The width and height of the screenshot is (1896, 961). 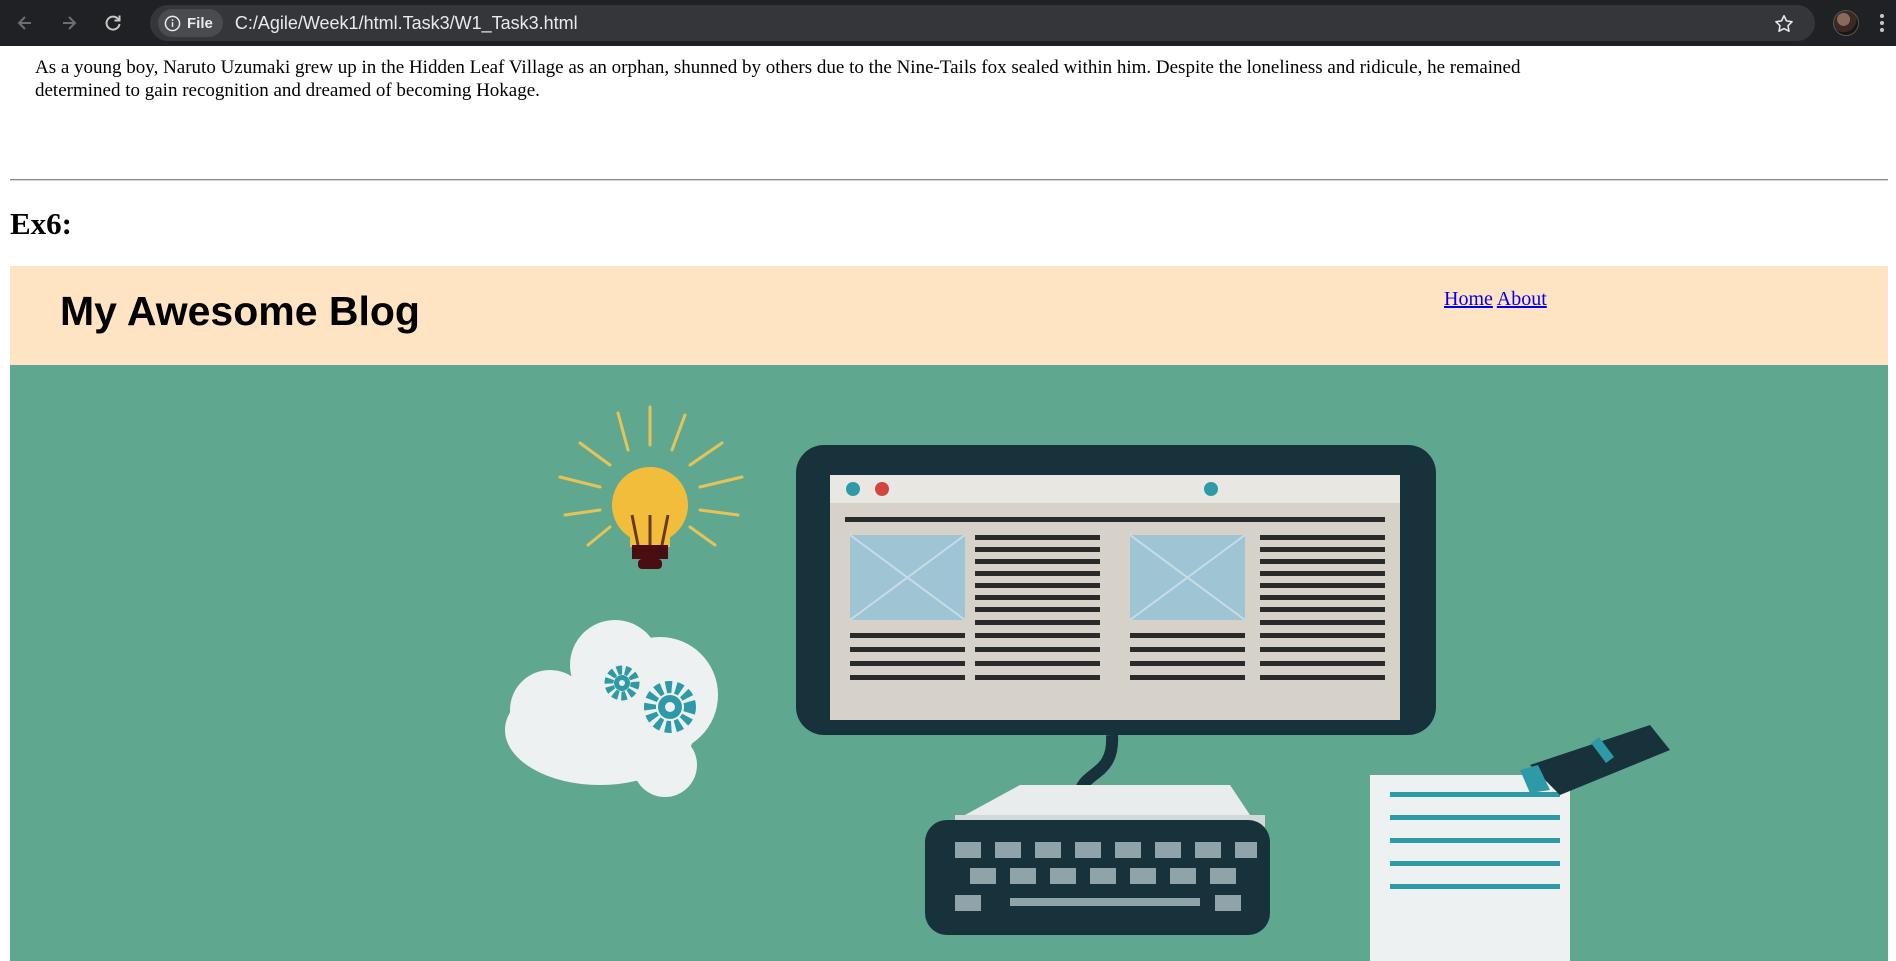 I want to click on forward-button, so click(x=69, y=23).